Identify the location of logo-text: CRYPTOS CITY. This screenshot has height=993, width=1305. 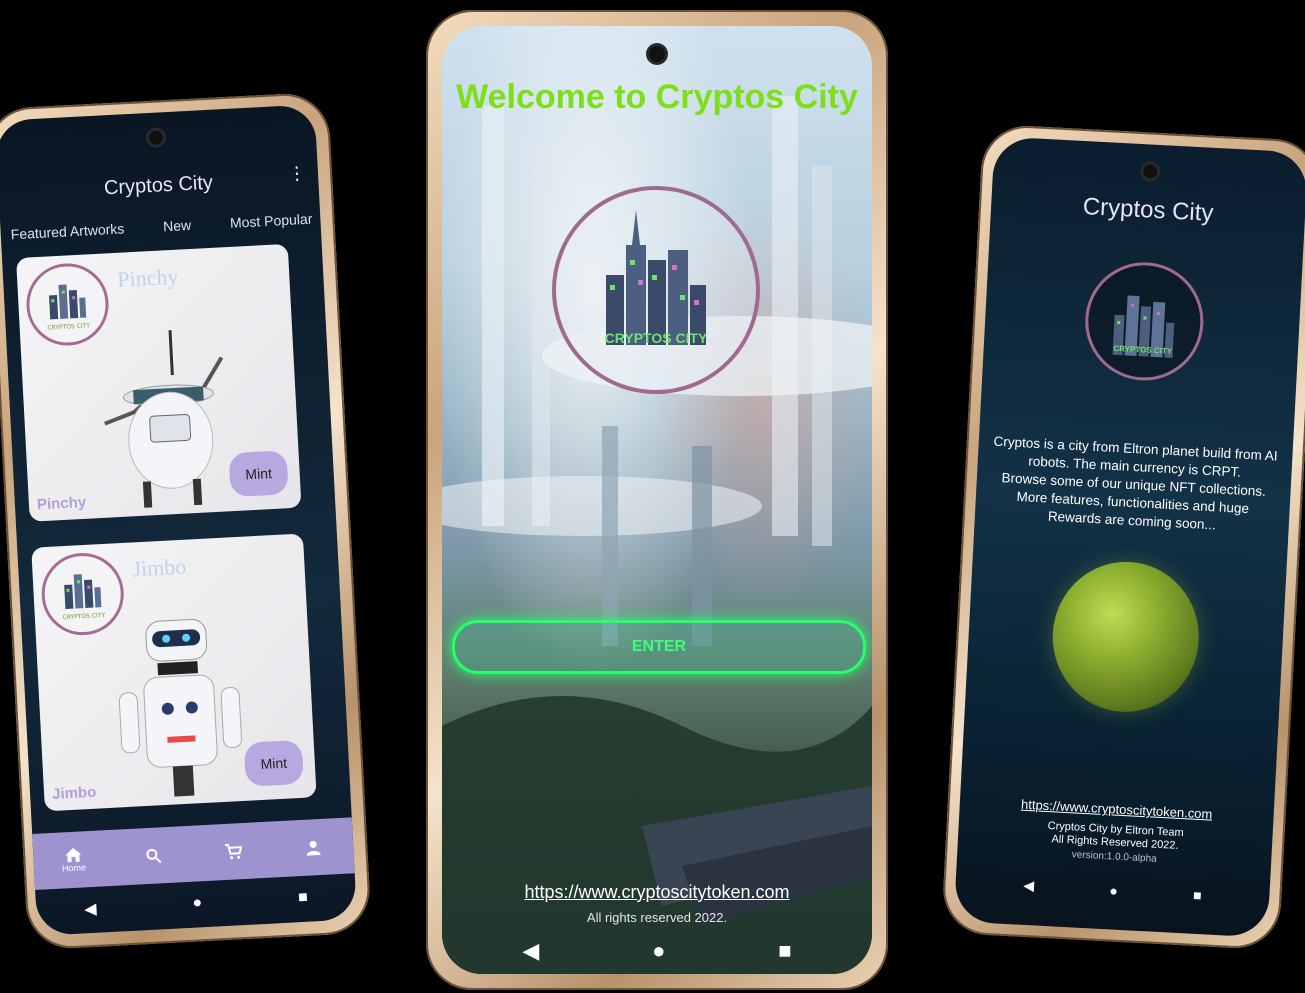
(656, 338).